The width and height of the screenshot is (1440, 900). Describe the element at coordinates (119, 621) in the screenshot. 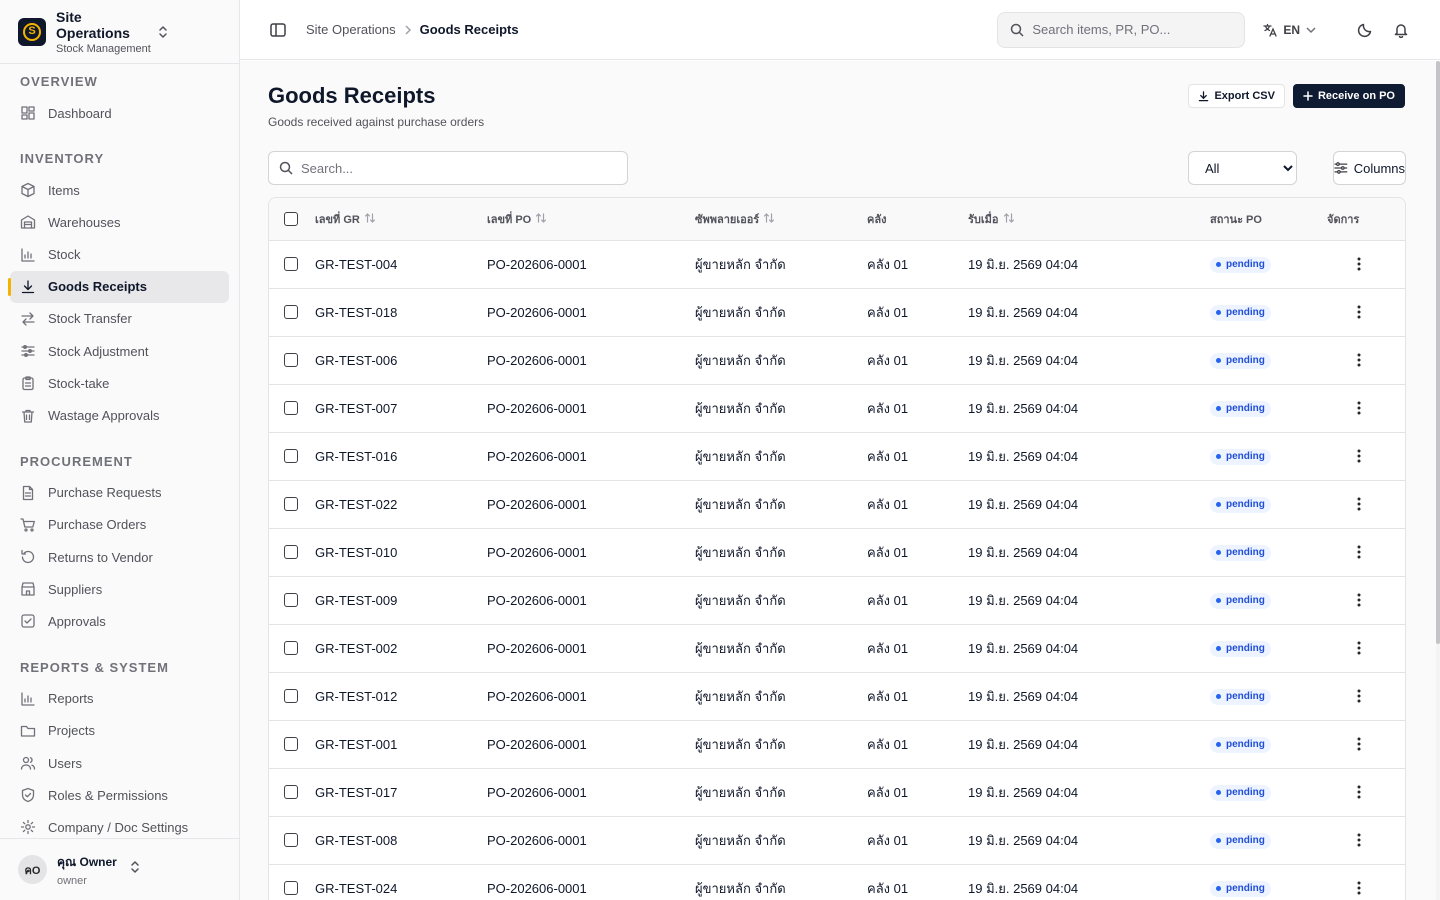

I see `sidebar-item-approvals: Approvals` at that location.